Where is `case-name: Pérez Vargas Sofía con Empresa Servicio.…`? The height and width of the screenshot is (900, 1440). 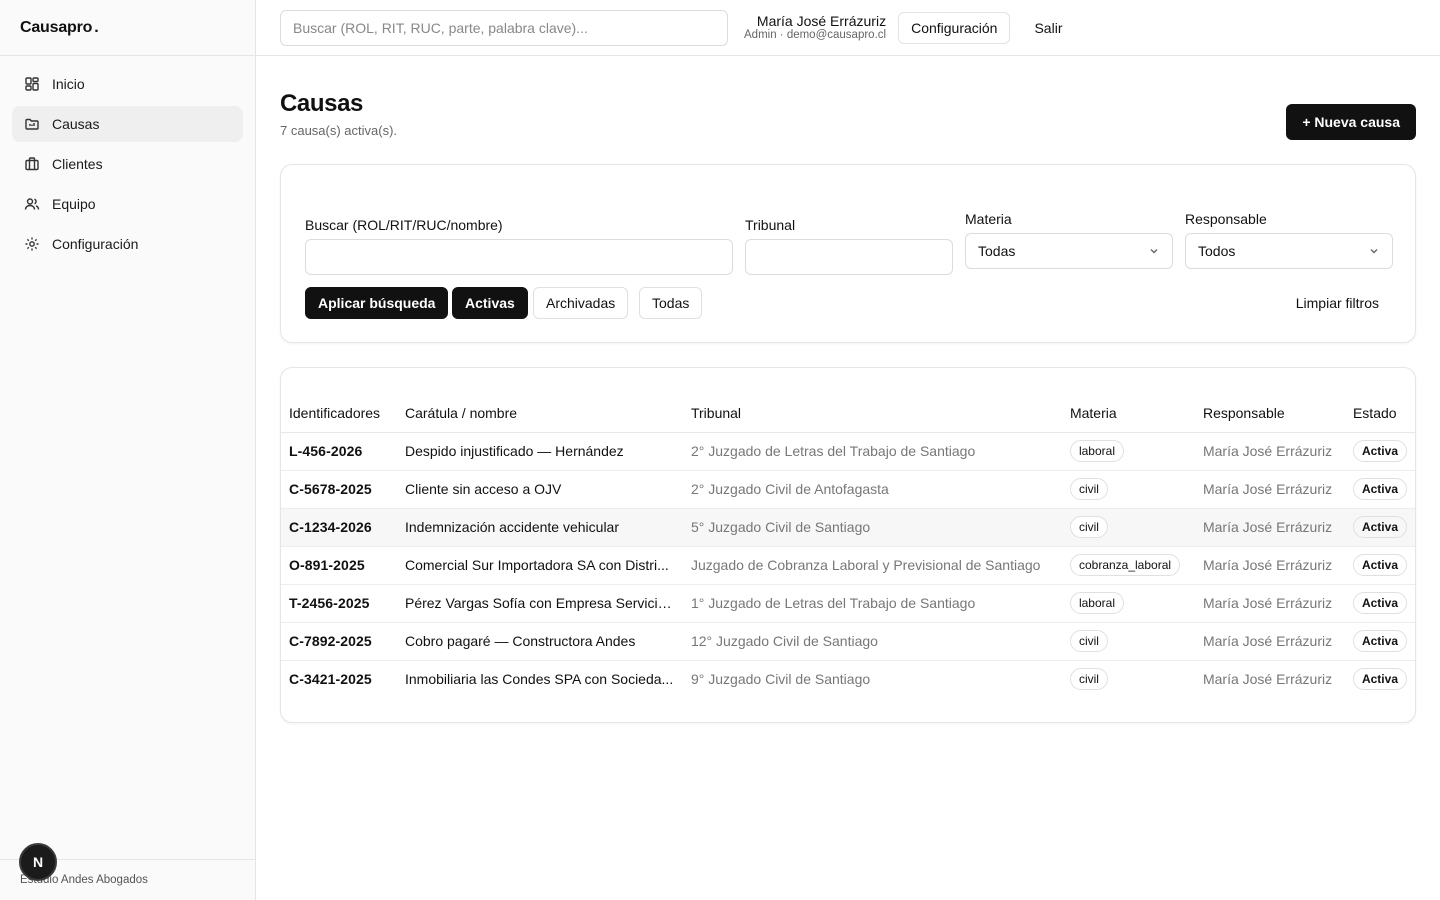 case-name: Pérez Vargas Sofía con Empresa Servicio.… is located at coordinates (539, 603).